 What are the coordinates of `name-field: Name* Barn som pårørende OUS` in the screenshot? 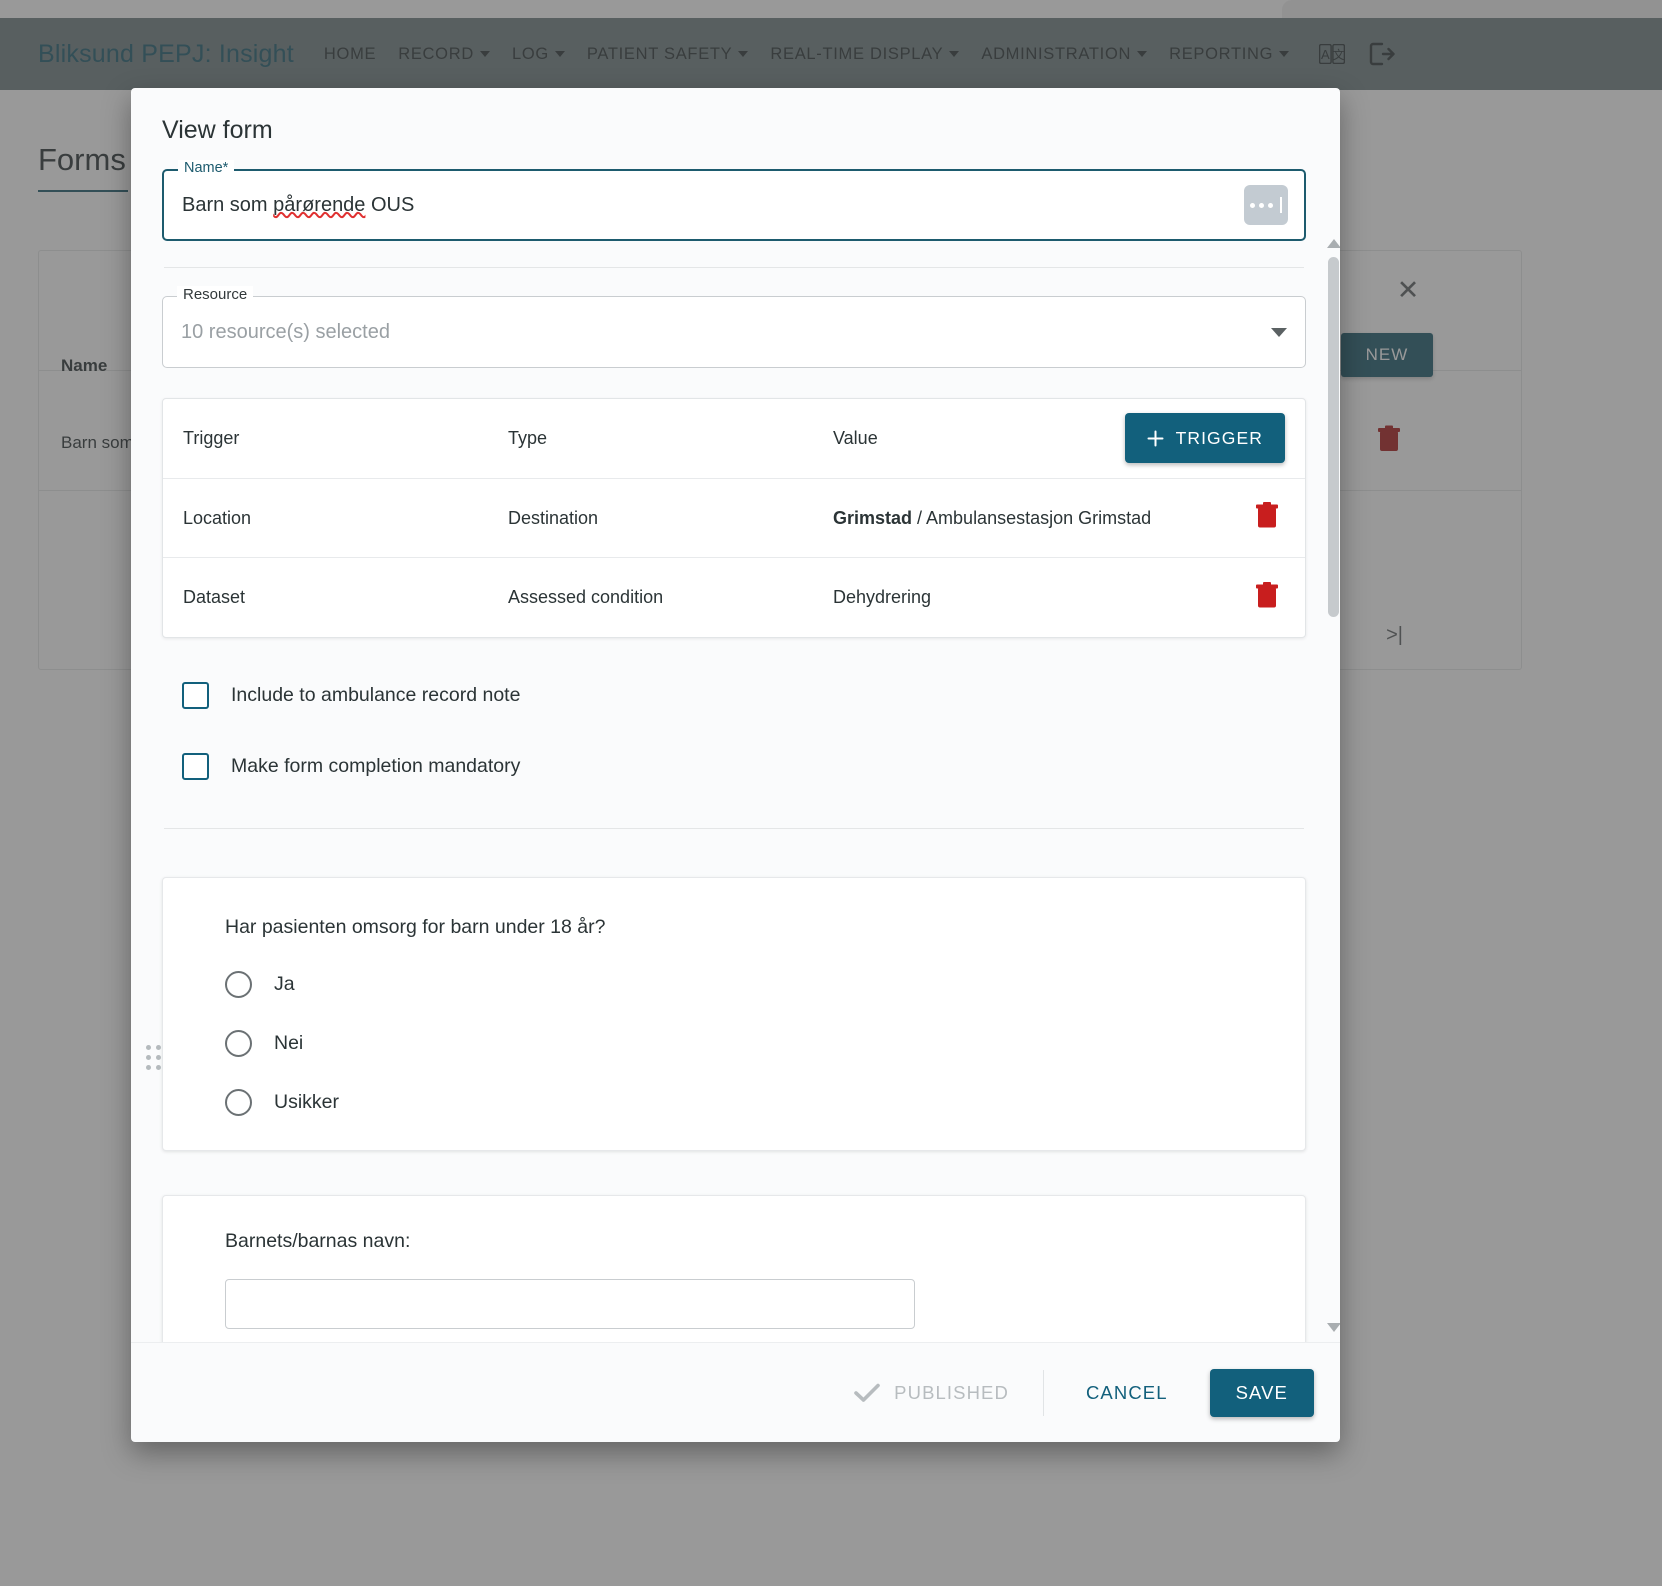 It's located at (734, 200).